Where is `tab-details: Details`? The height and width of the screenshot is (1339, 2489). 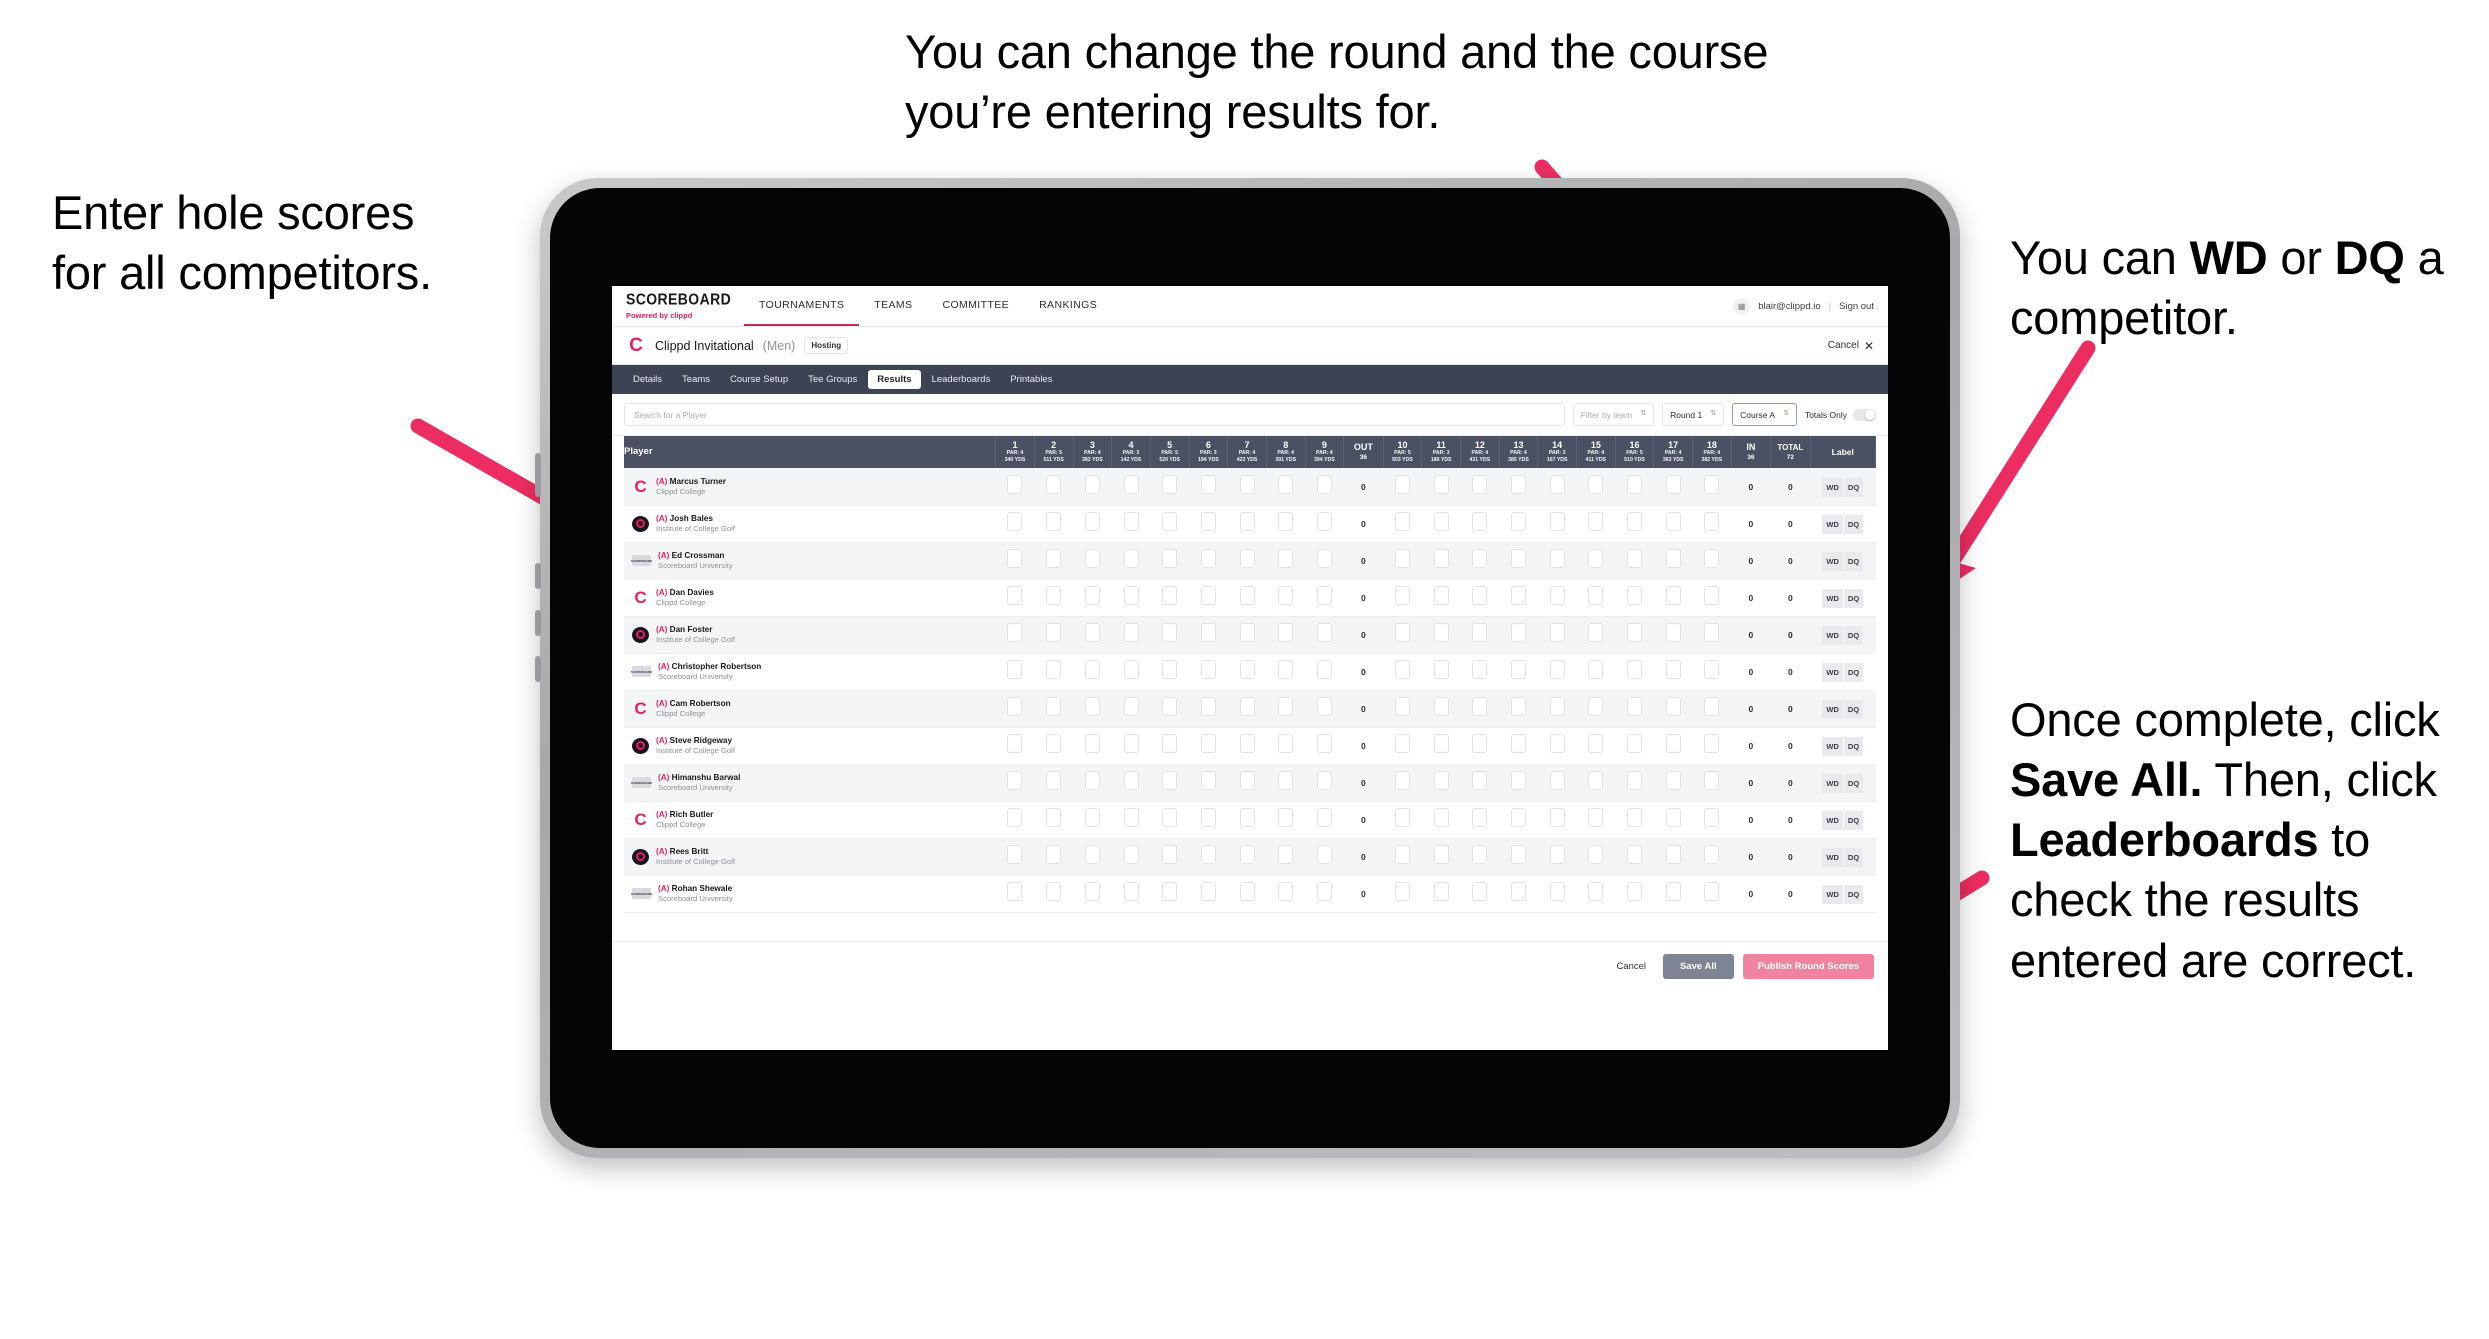
tab-details: Details is located at coordinates (647, 379).